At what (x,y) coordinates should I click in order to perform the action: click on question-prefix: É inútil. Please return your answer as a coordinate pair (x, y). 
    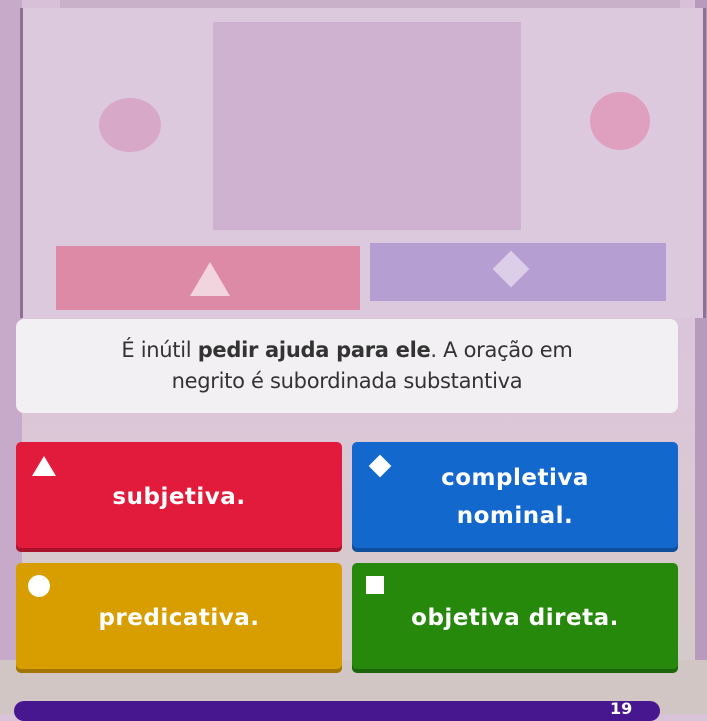
    Looking at the image, I should click on (159, 350).